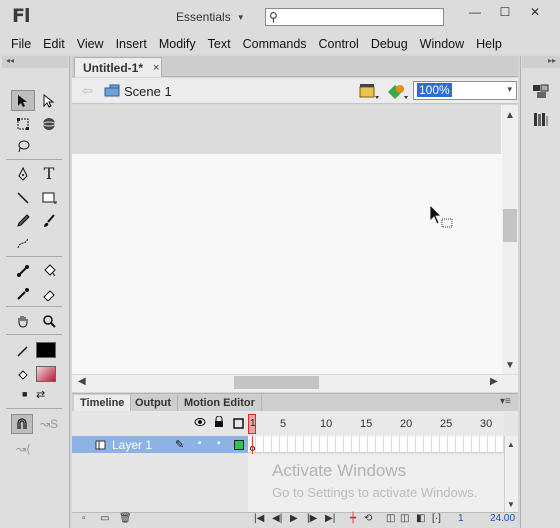 This screenshot has width=560, height=528. Describe the element at coordinates (436, 518) in the screenshot. I see `modify-markers-icon: [·]` at that location.